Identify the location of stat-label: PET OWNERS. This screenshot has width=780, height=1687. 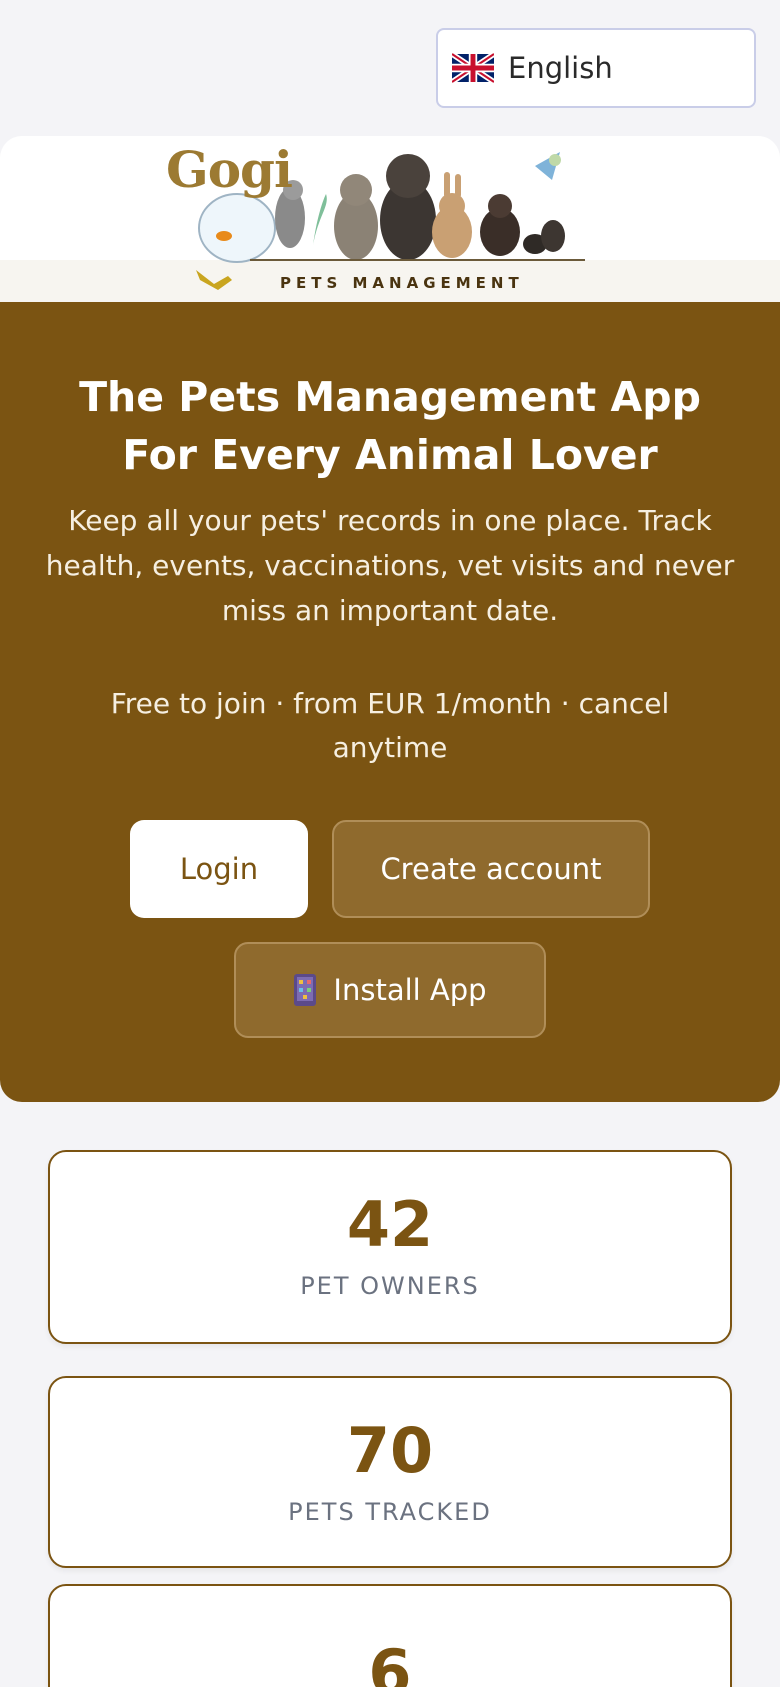
(390, 1286).